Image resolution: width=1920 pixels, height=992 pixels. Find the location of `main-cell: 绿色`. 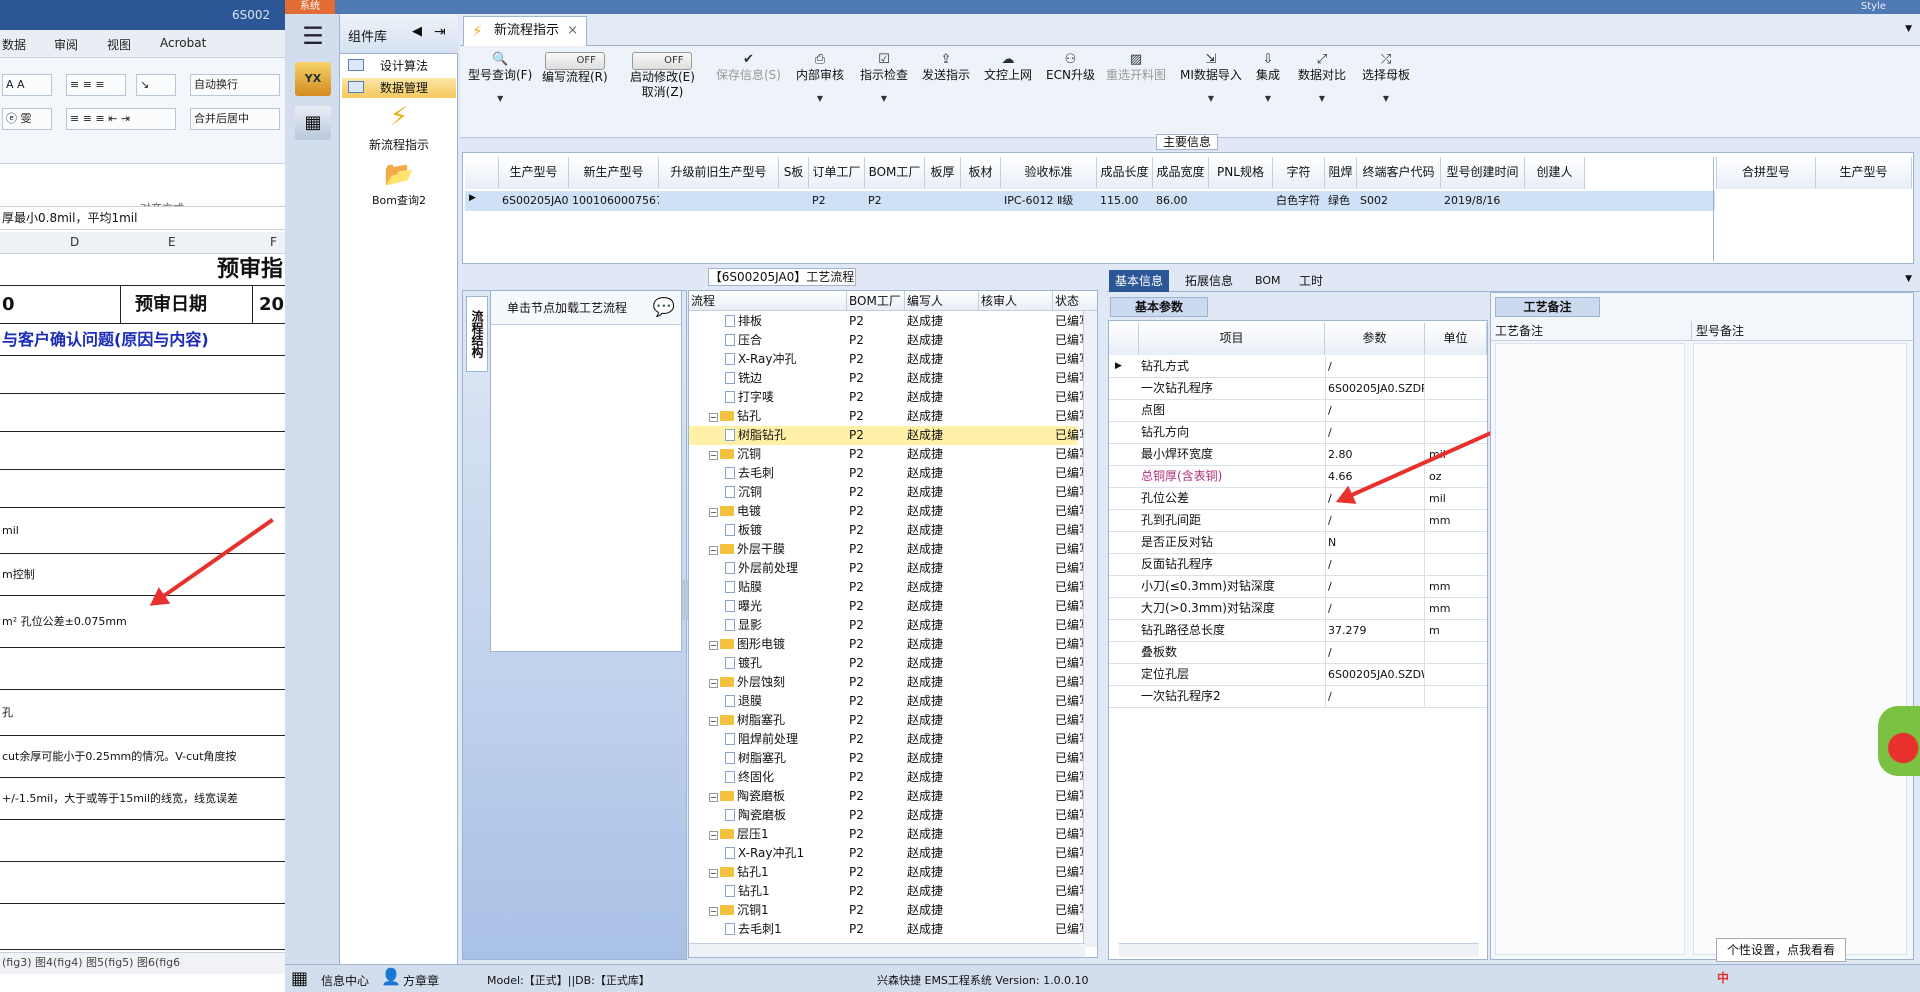

main-cell: 绿色 is located at coordinates (1341, 201).